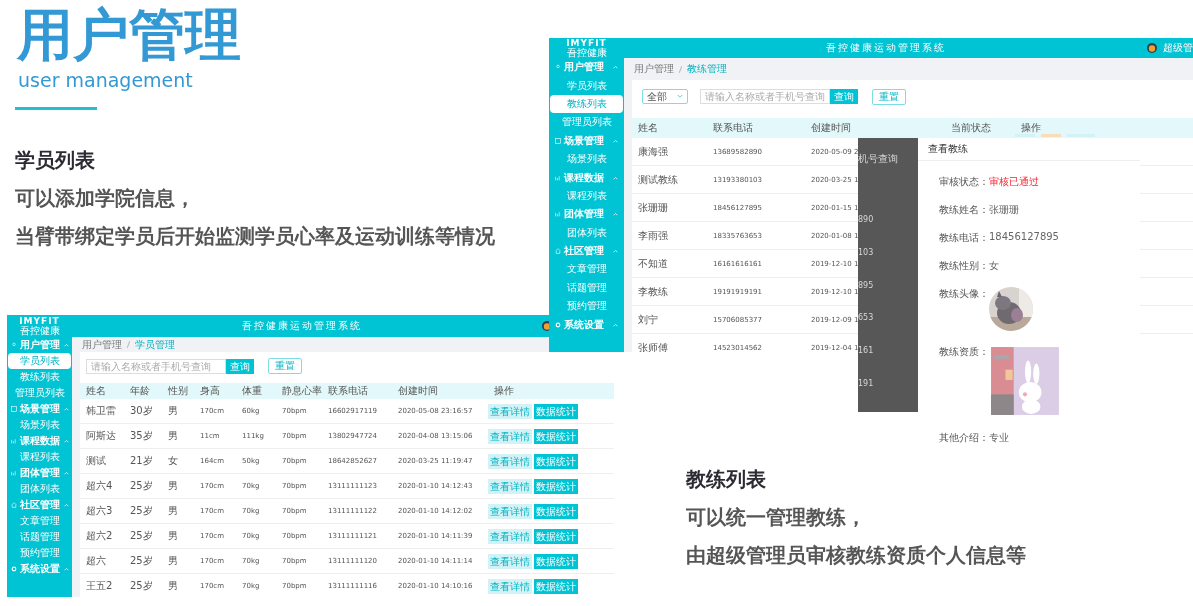 The height and width of the screenshot is (606, 1193). I want to click on user-name: 超级管, so click(1178, 48).